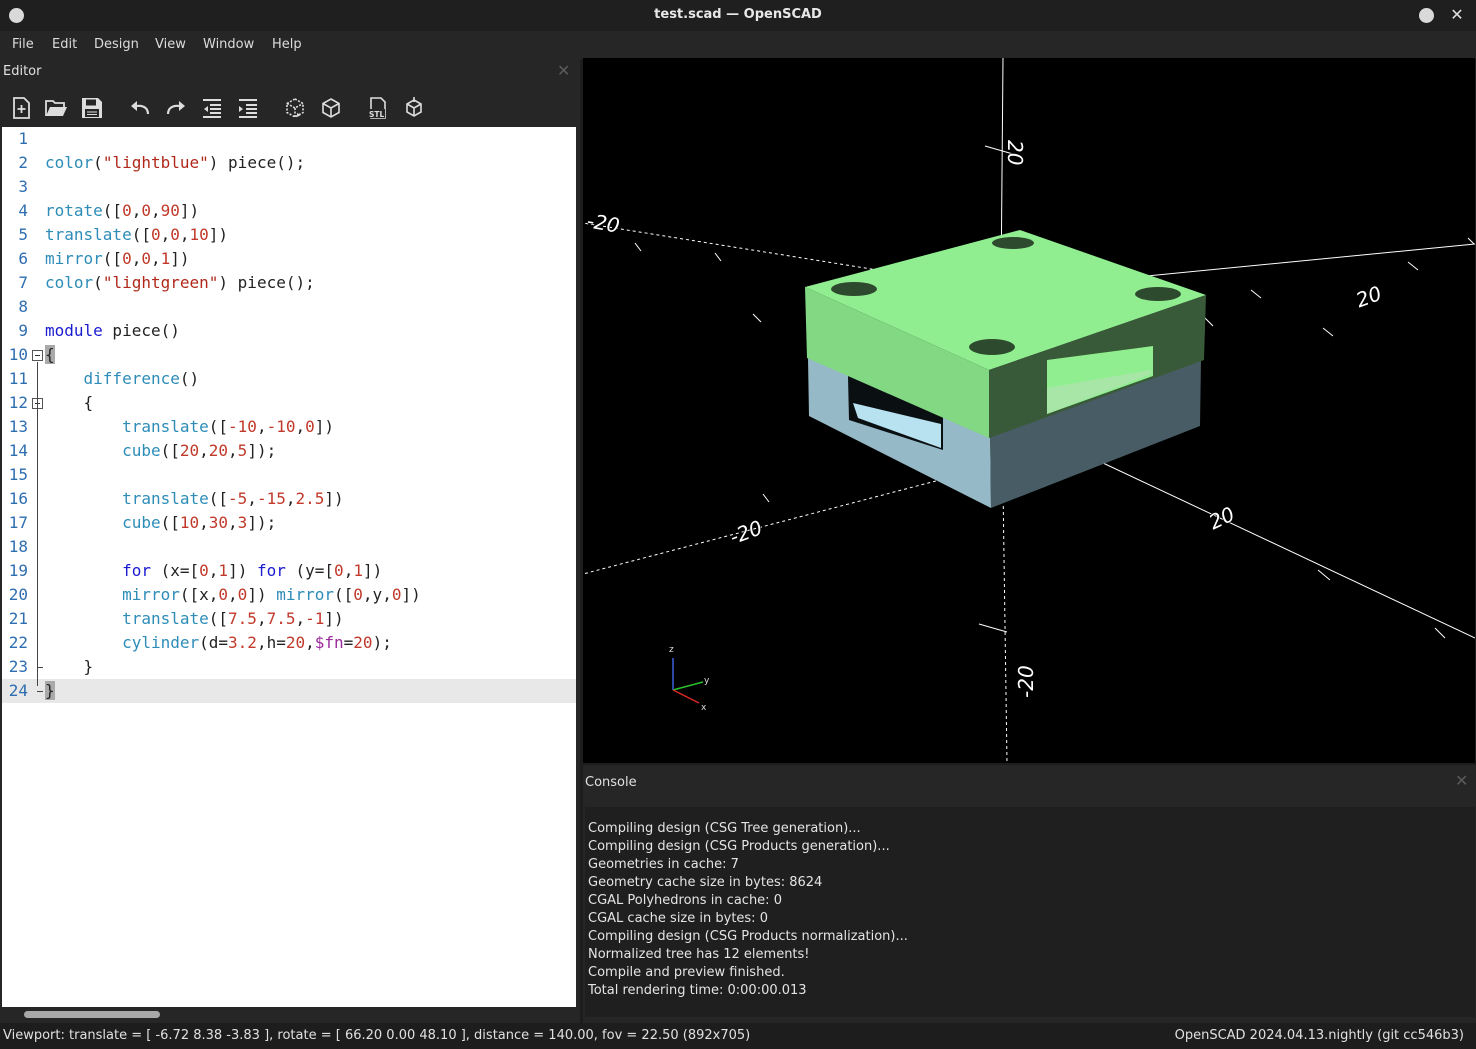 The width and height of the screenshot is (1476, 1049). I want to click on code-line: 13 translate([-10,-10,0]), so click(289, 427).